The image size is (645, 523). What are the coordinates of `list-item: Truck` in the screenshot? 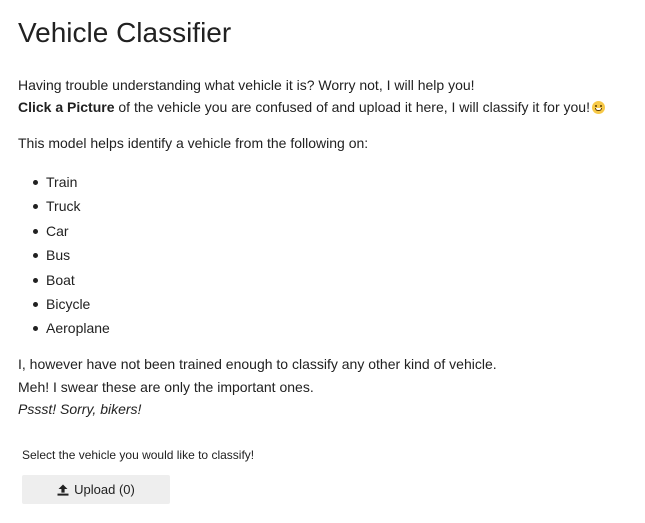 It's located at (64, 206).